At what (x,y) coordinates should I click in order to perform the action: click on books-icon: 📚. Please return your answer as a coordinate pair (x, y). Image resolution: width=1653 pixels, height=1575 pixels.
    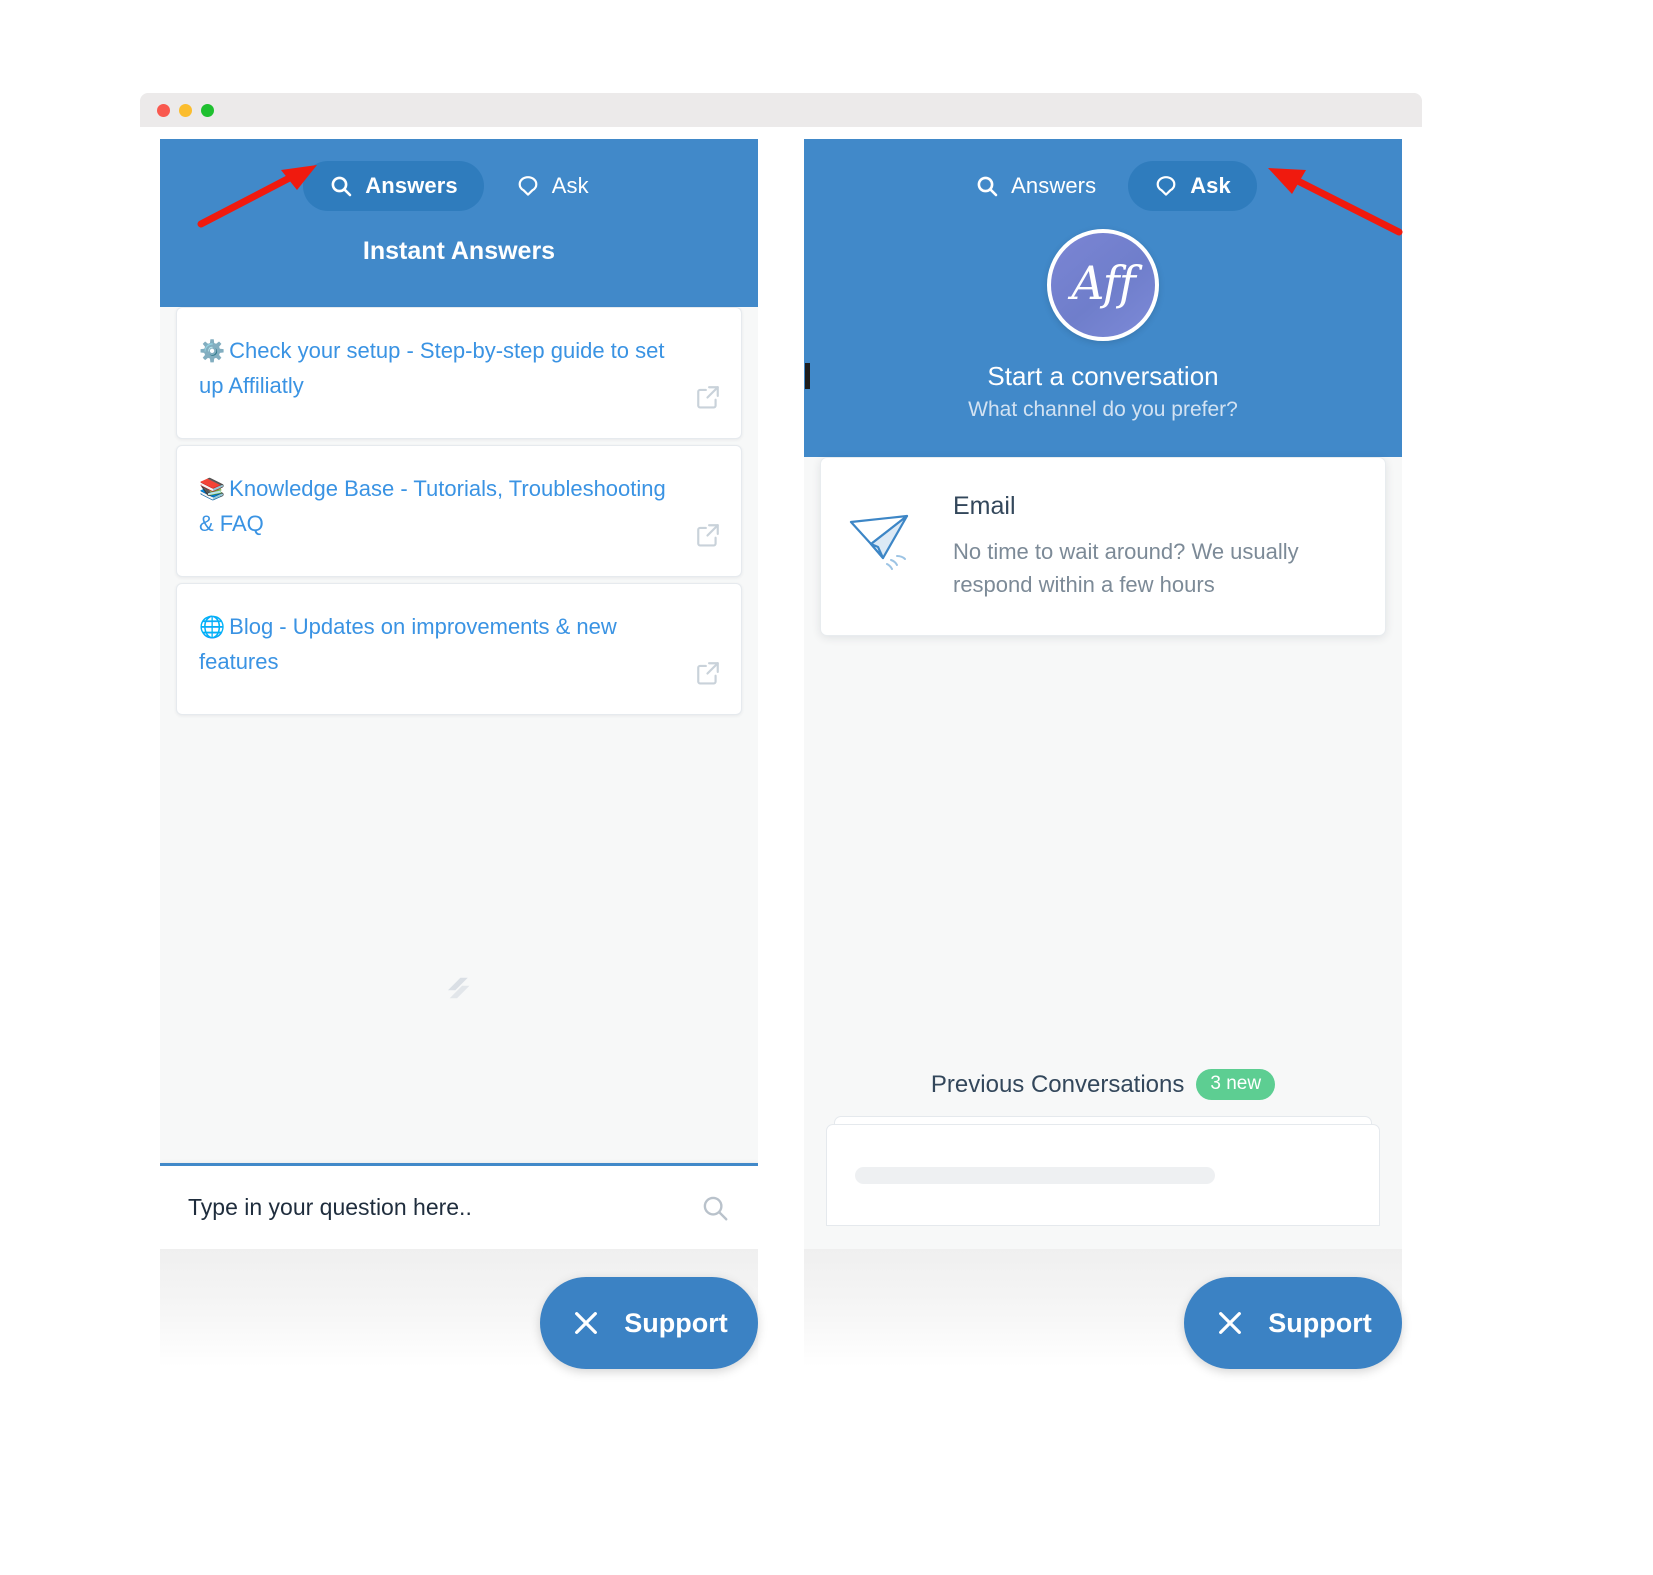
    Looking at the image, I should click on (212, 489).